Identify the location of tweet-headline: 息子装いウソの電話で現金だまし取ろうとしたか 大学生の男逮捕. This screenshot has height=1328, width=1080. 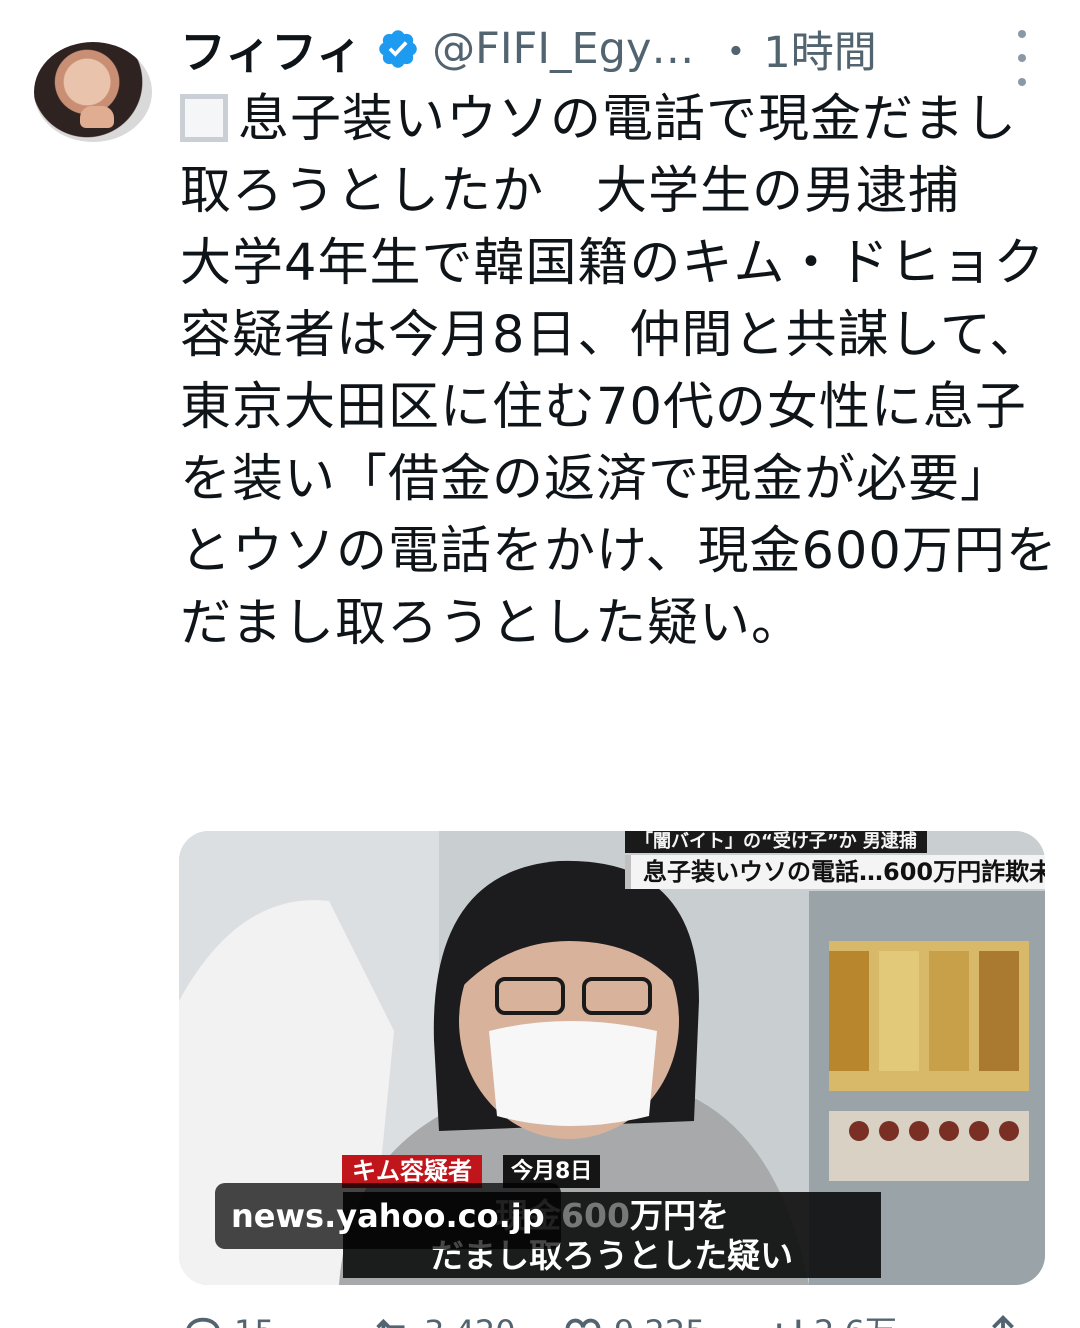
(598, 155).